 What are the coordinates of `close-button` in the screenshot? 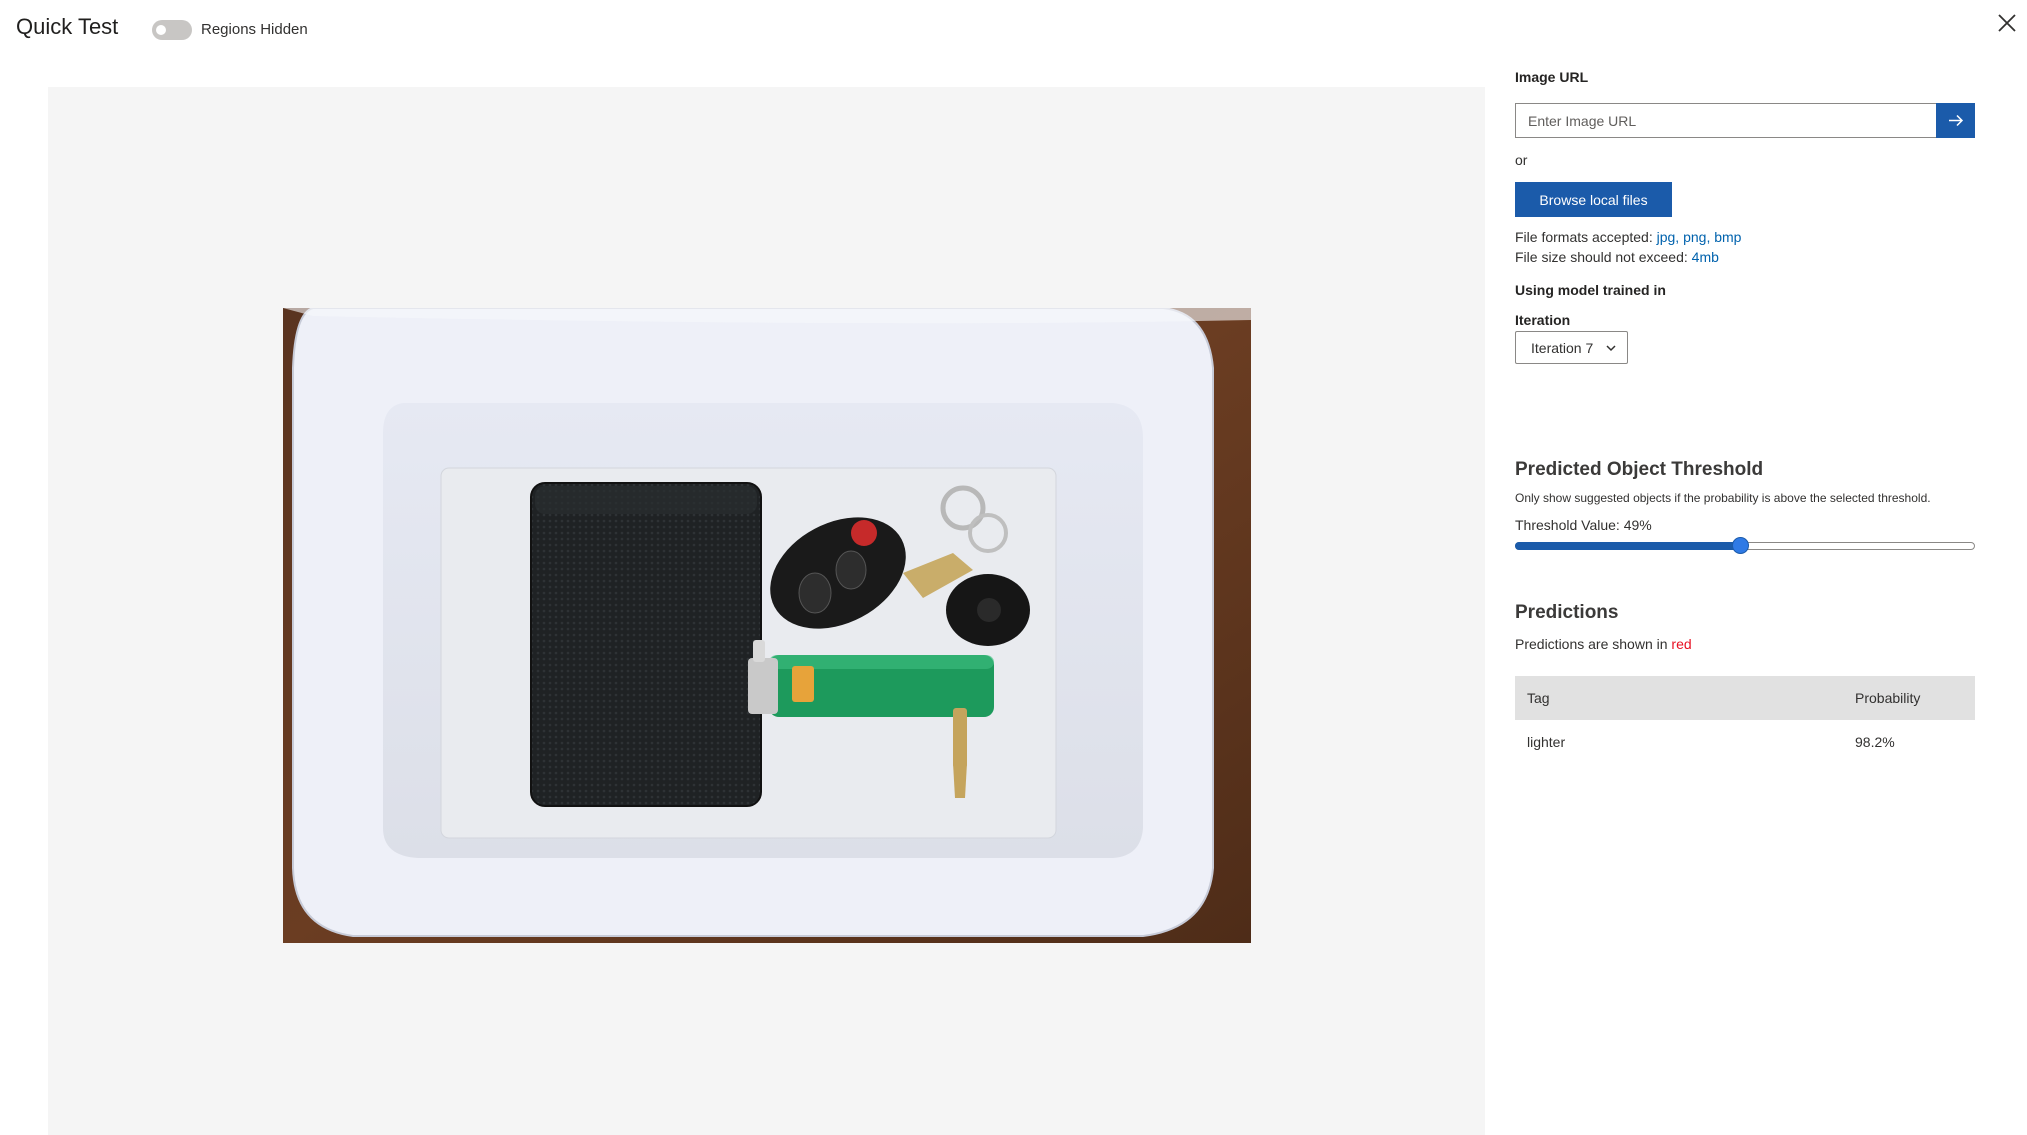 It's located at (2007, 23).